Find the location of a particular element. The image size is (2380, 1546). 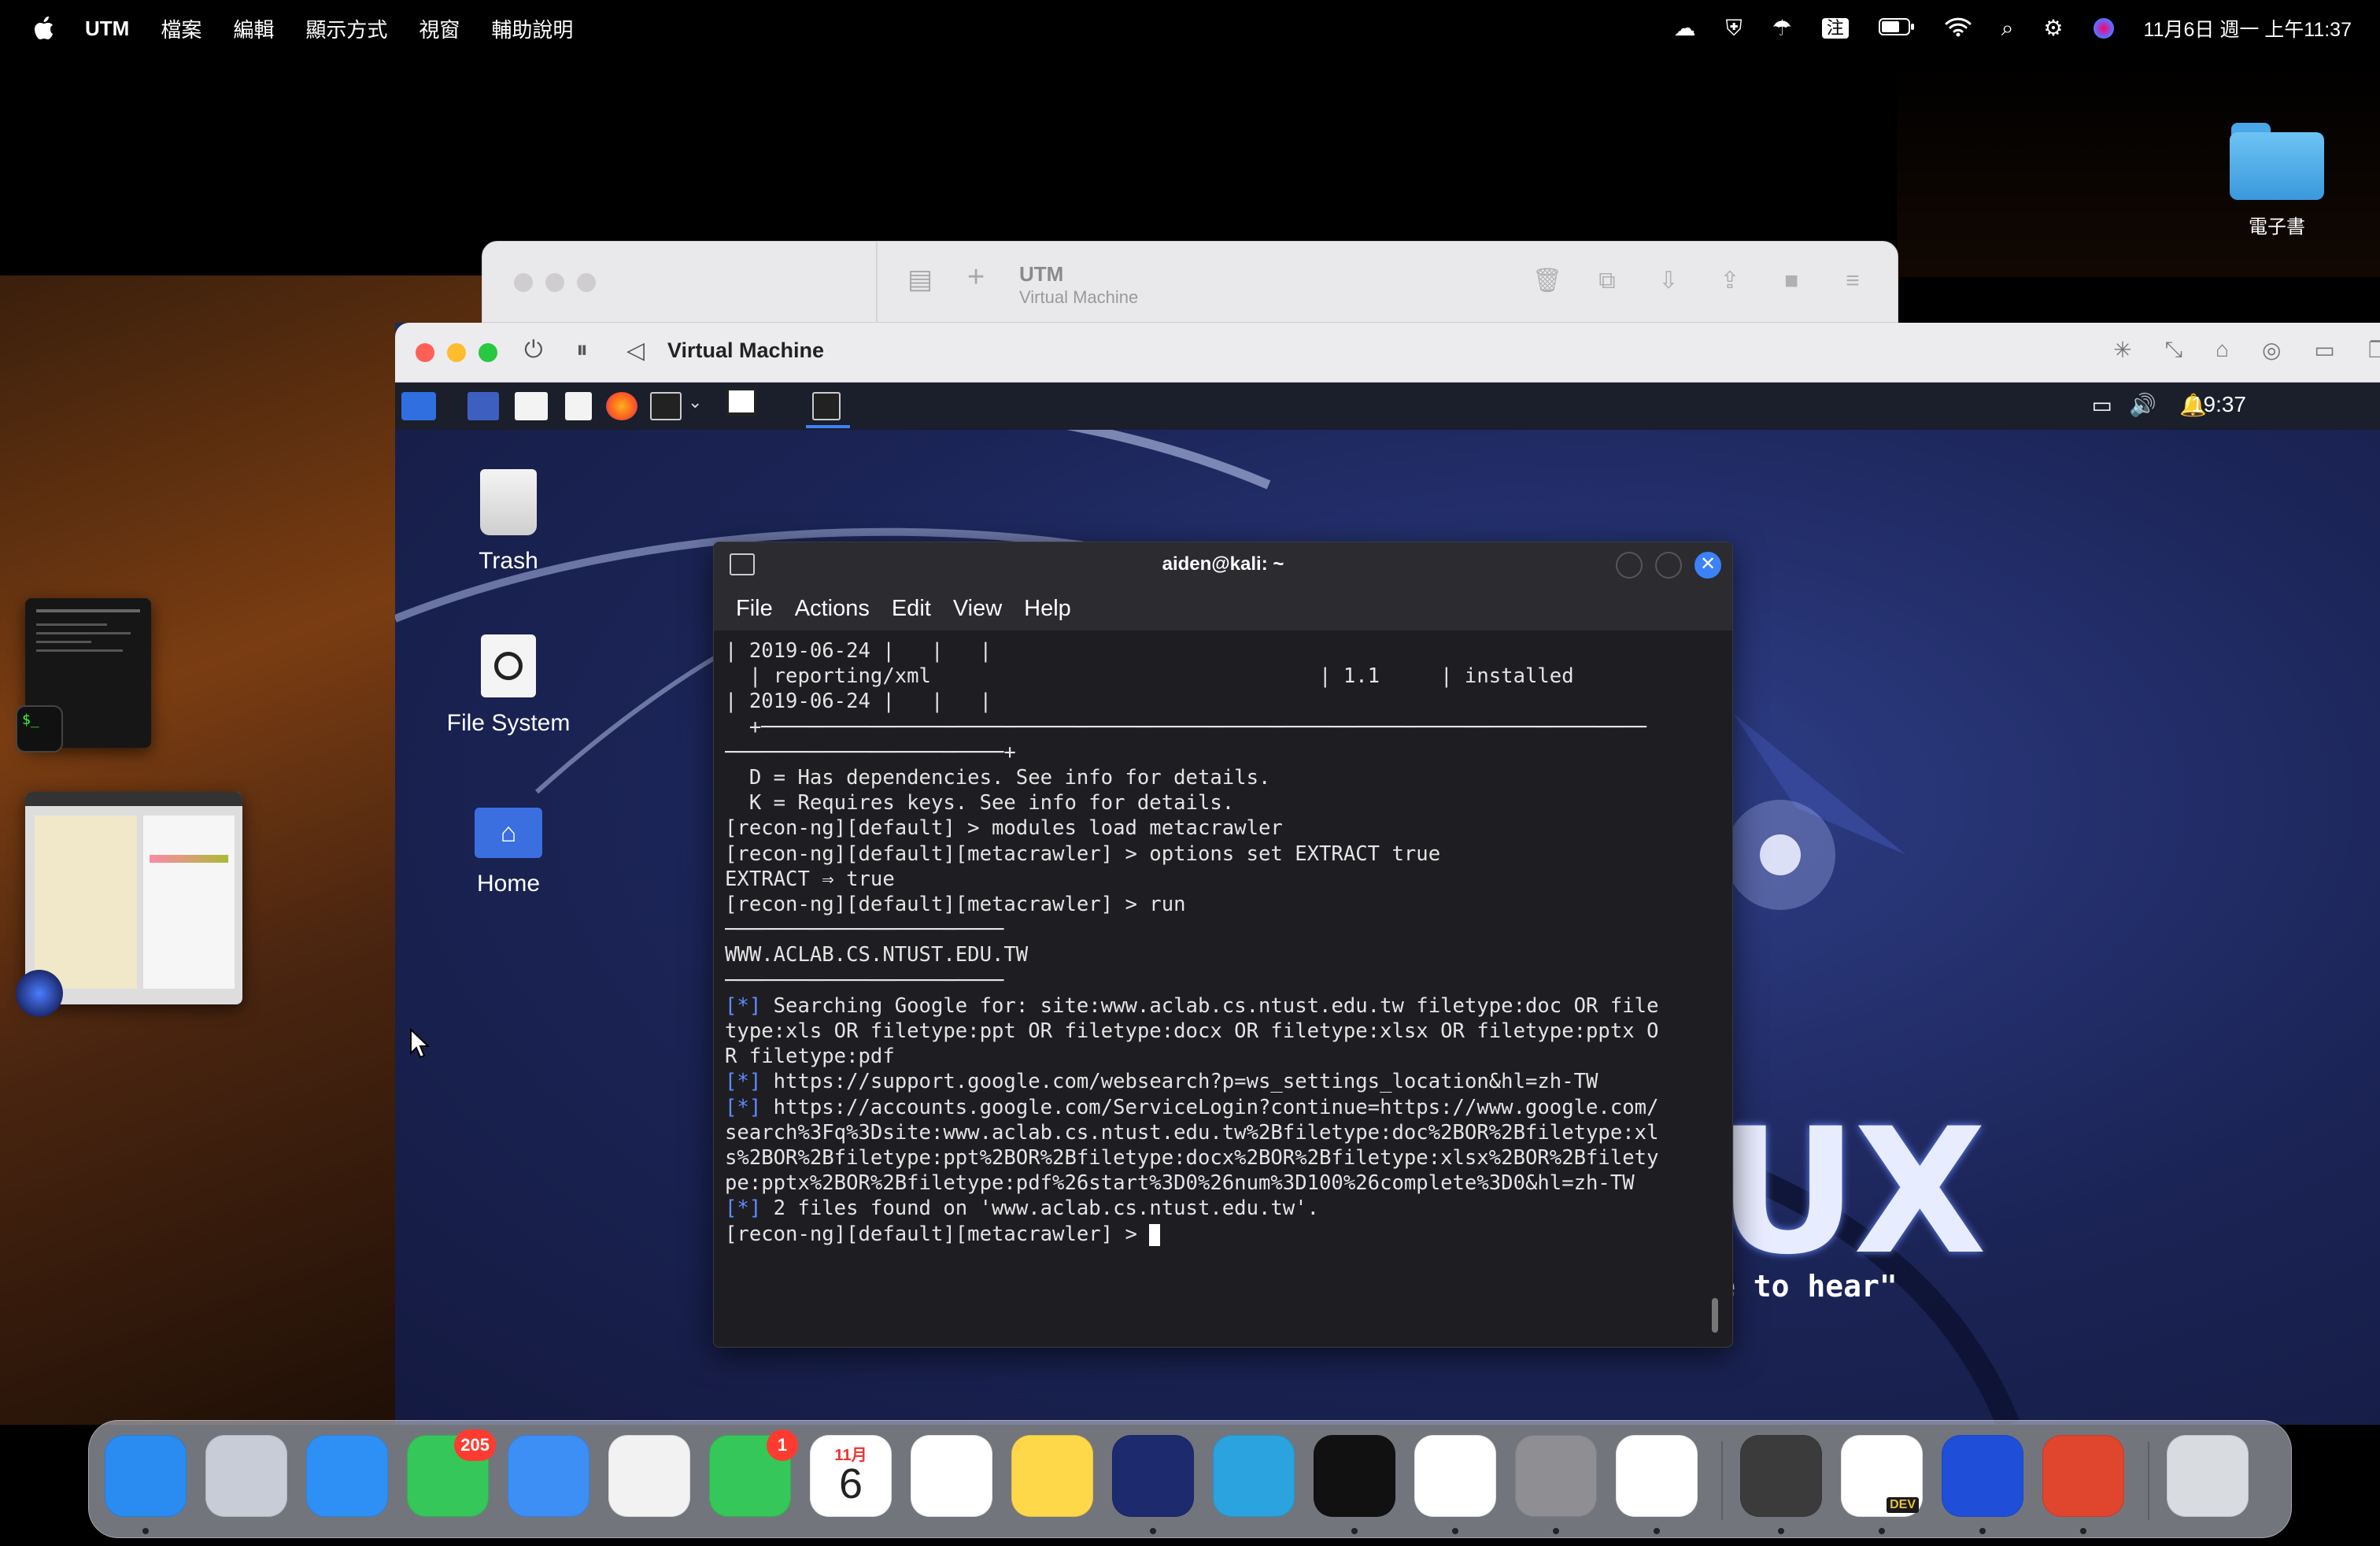

dock-remote-desktop-icon is located at coordinates (2083, 1476).